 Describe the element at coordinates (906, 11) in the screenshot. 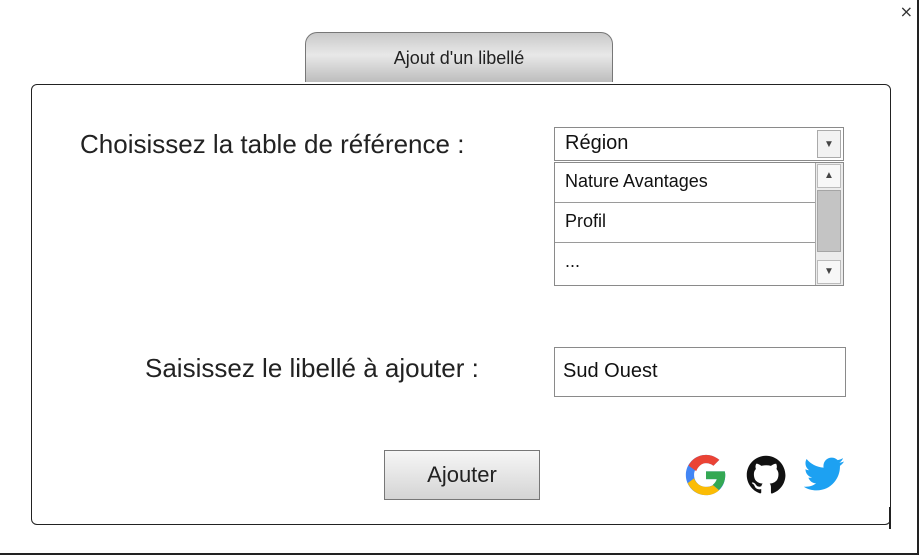

I see `close-icon: ×` at that location.